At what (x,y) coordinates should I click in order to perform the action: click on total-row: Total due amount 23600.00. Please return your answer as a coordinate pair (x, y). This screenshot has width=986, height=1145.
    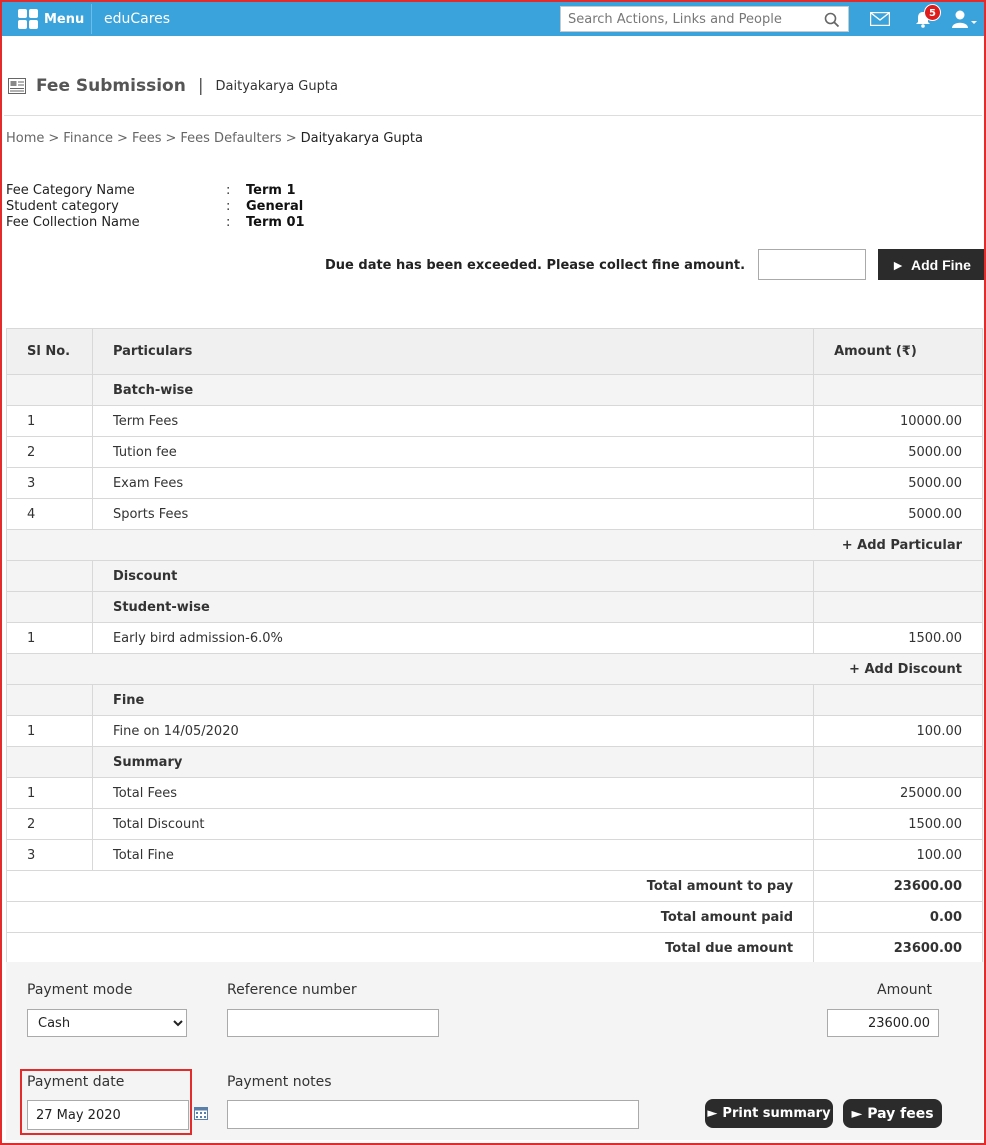
    Looking at the image, I should click on (494, 948).